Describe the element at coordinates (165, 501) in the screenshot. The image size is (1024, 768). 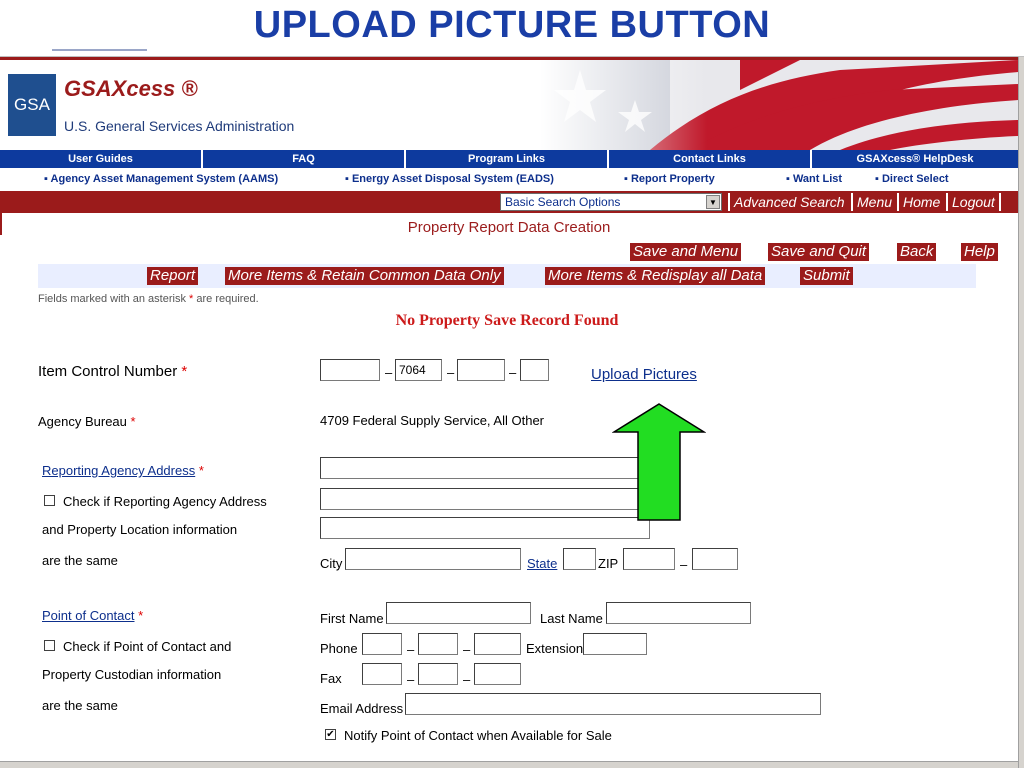
I see `same-address-line-1: Check if Reporting Agency Address` at that location.